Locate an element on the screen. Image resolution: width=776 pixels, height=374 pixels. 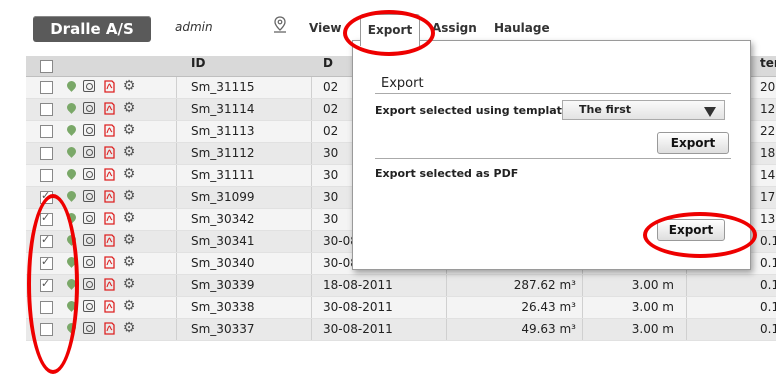
menu-export: Export is located at coordinates (390, 30).